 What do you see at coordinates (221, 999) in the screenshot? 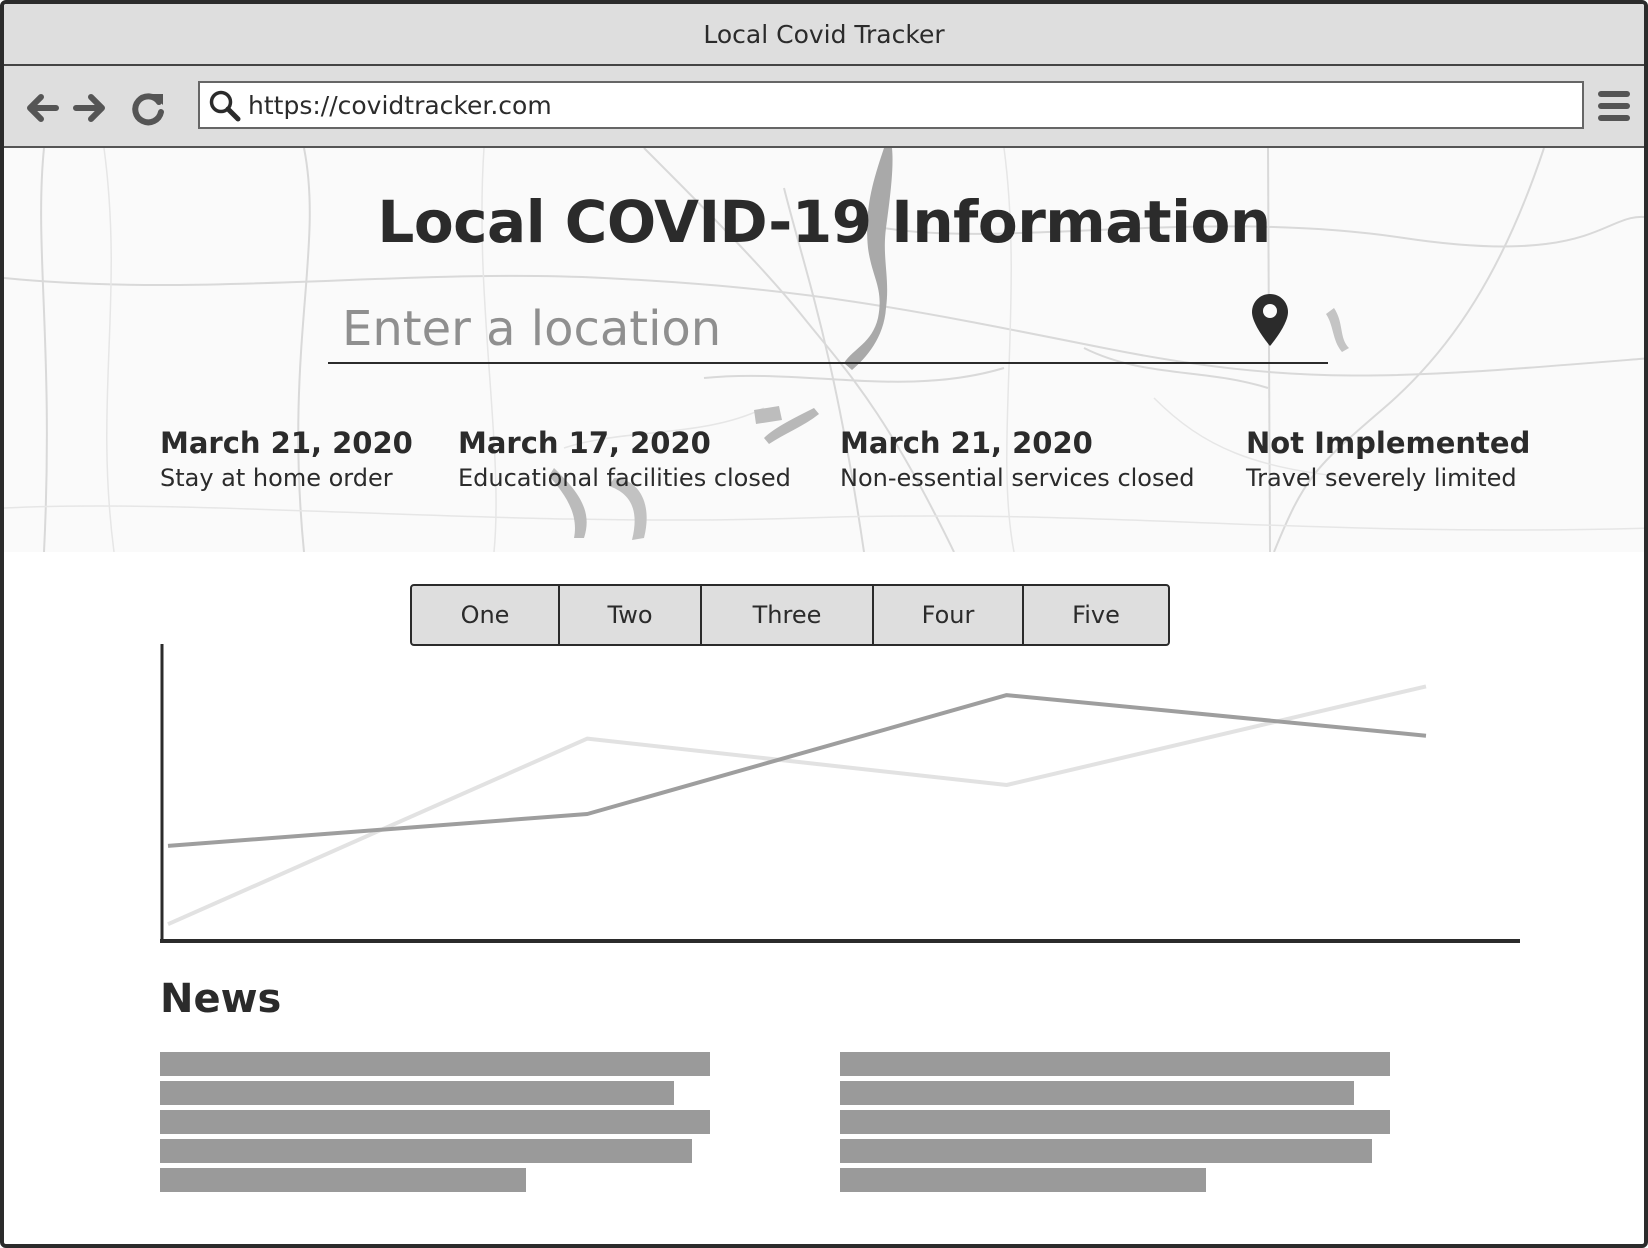
I see `news-heading: News` at bounding box center [221, 999].